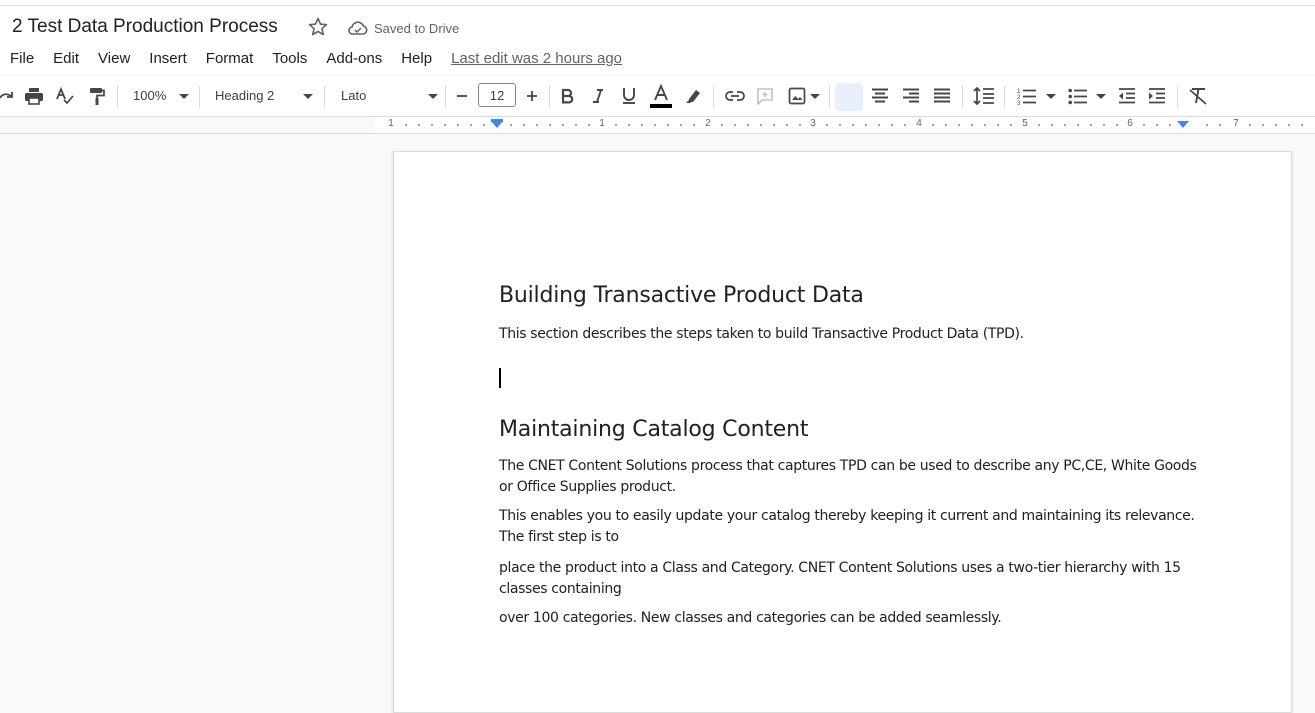 The width and height of the screenshot is (1315, 713). Describe the element at coordinates (1051, 96) in the screenshot. I see `numbered-list-chevron-down-icon` at that location.